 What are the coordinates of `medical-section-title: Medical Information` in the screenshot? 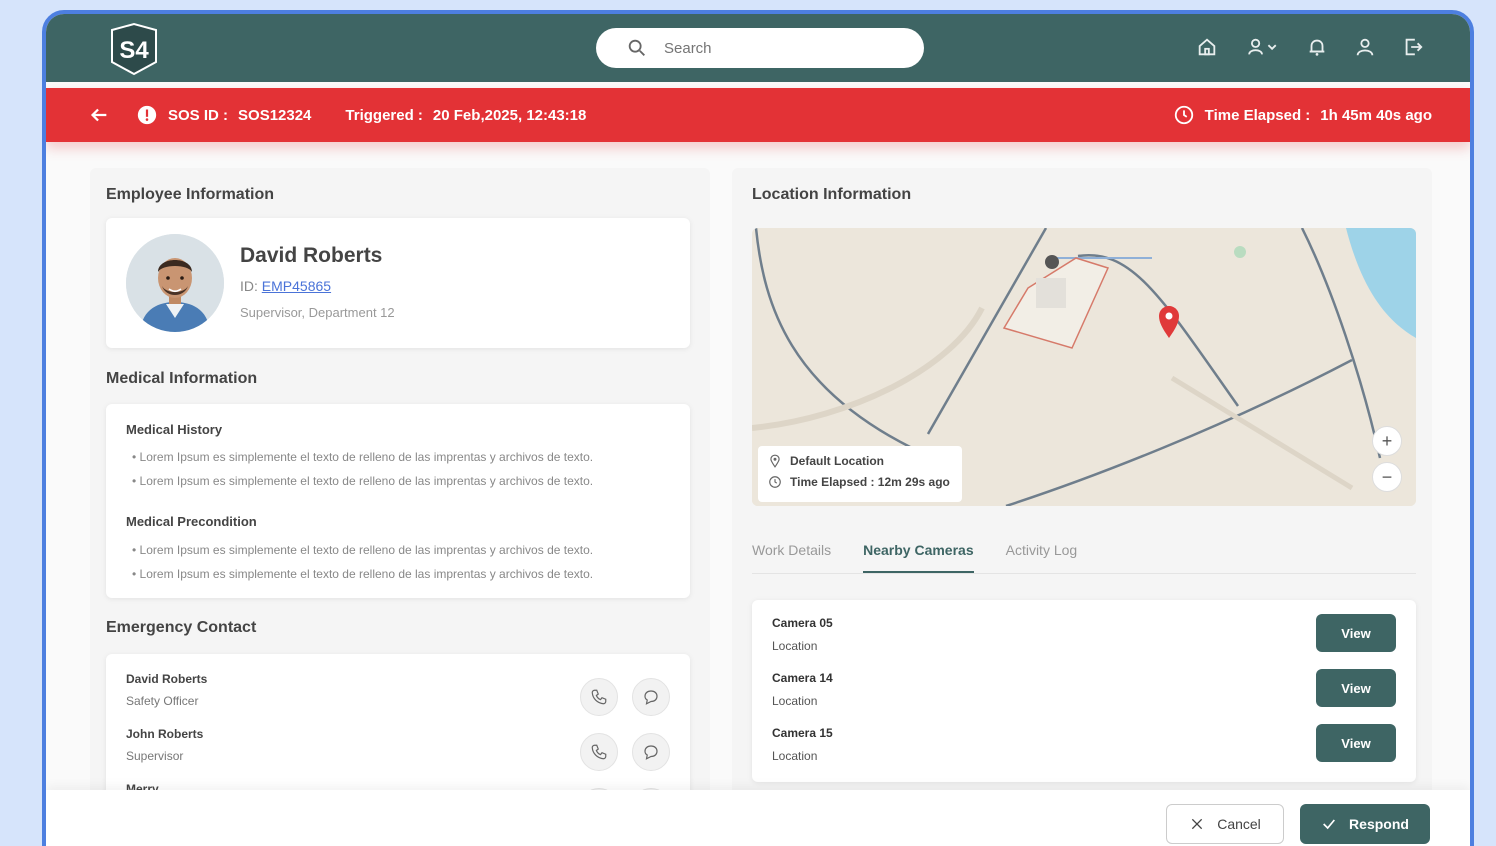 It's located at (182, 378).